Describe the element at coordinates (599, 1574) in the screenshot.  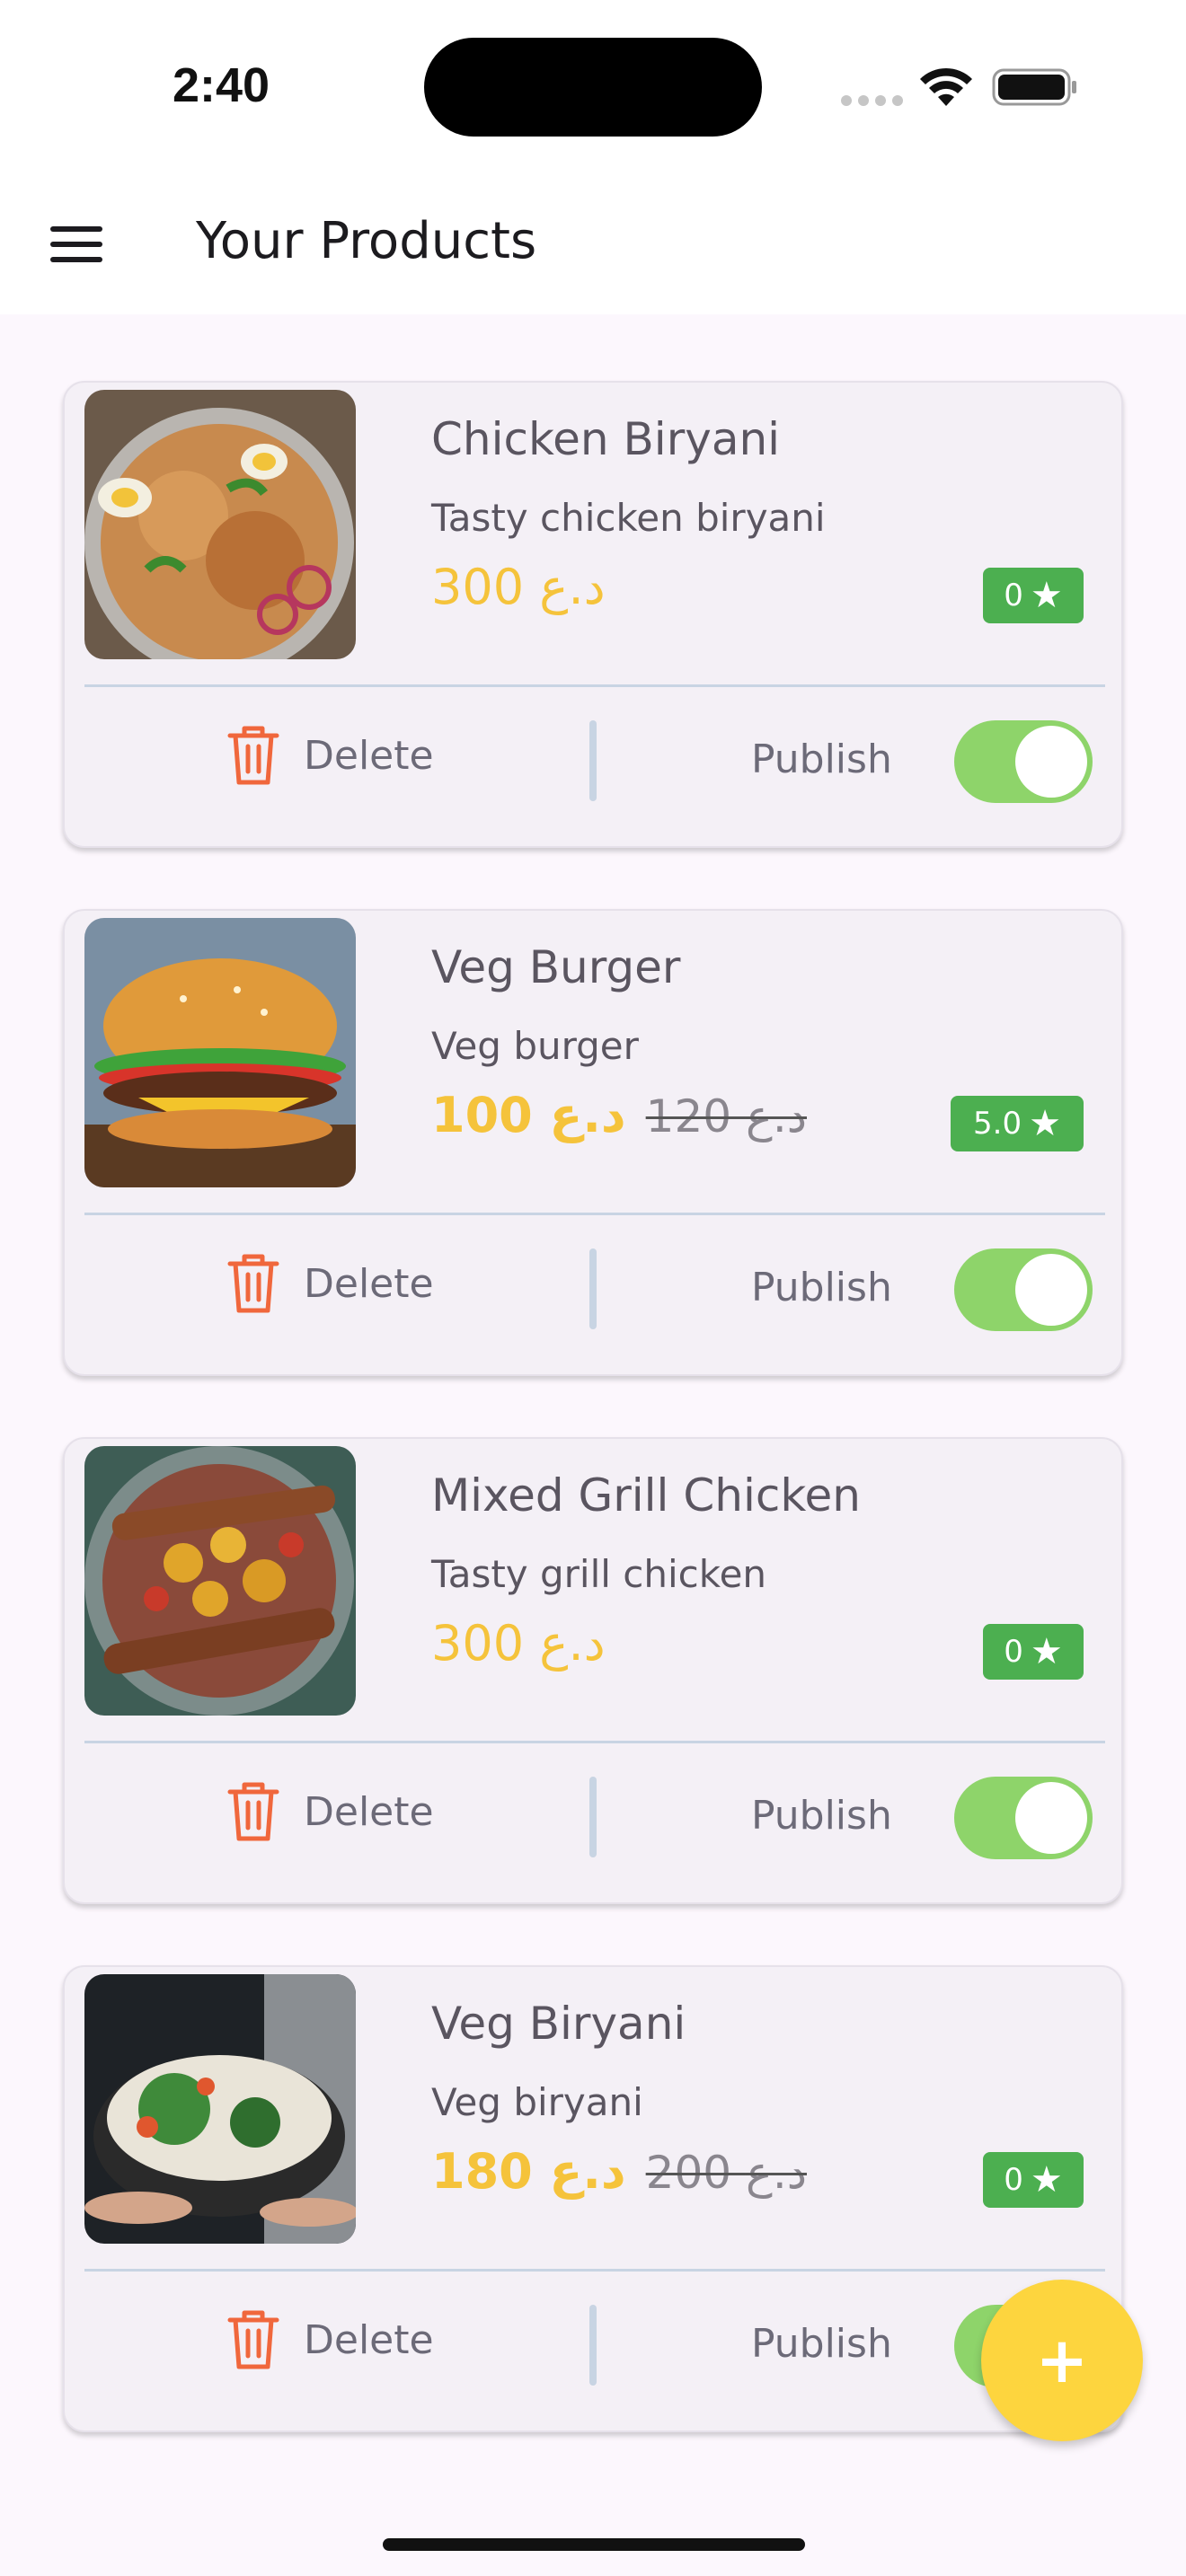
I see `product-description: Tasty grill chicken` at that location.